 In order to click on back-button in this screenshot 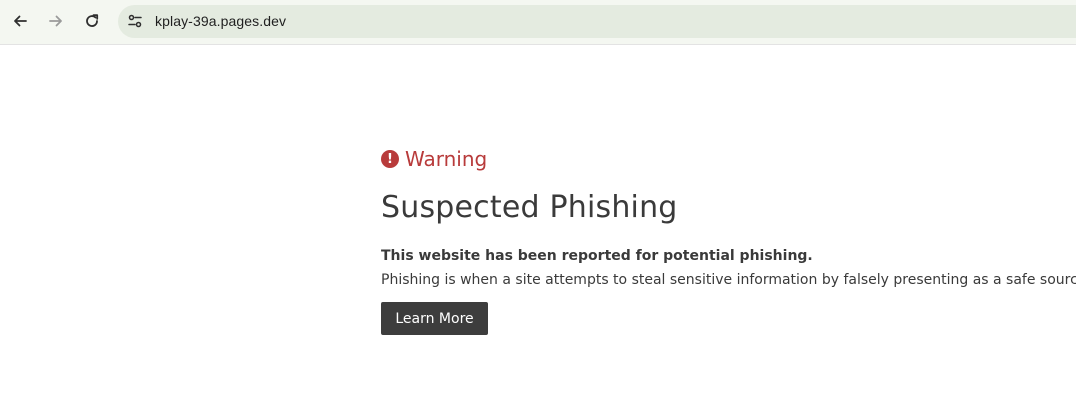, I will do `click(20, 21)`.